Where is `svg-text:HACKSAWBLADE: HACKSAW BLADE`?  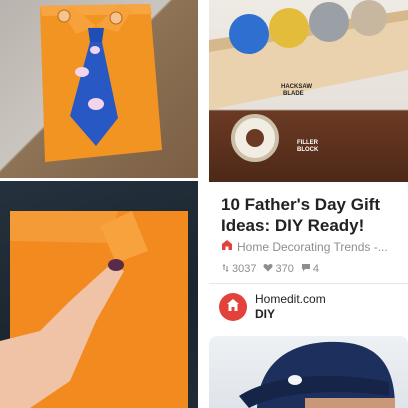 svg-text:HACKSAWBLADE: HACKSAW BLADE is located at coordinates (296, 90).